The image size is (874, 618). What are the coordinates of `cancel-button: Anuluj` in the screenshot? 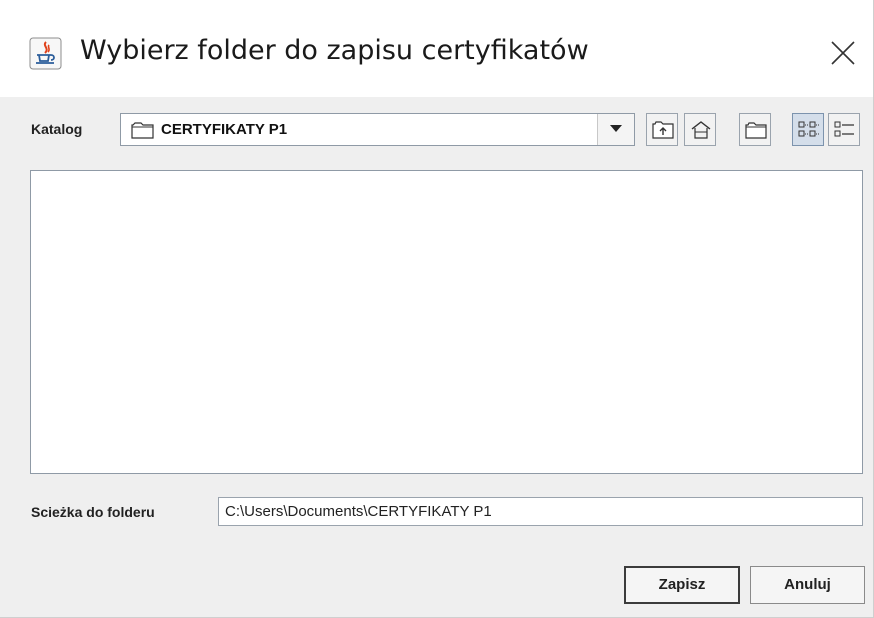 It's located at (807, 585).